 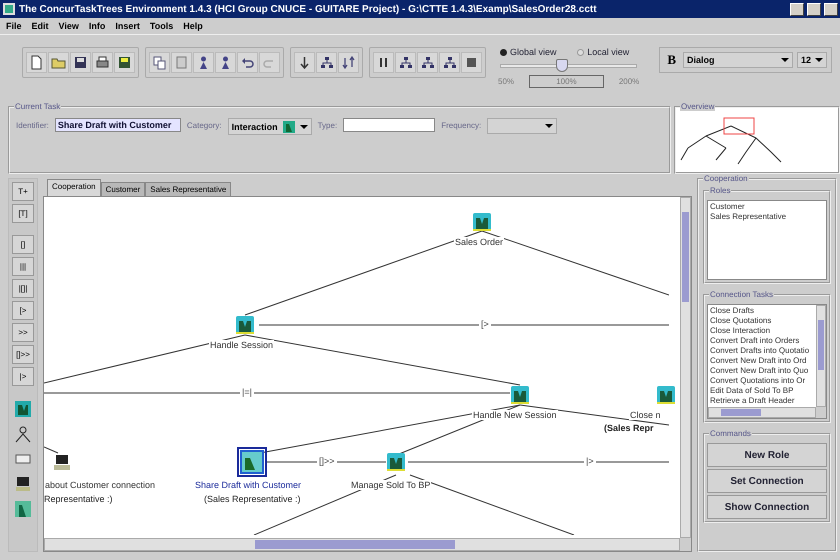 I want to click on panel-title: Current Task, so click(x=38, y=106).